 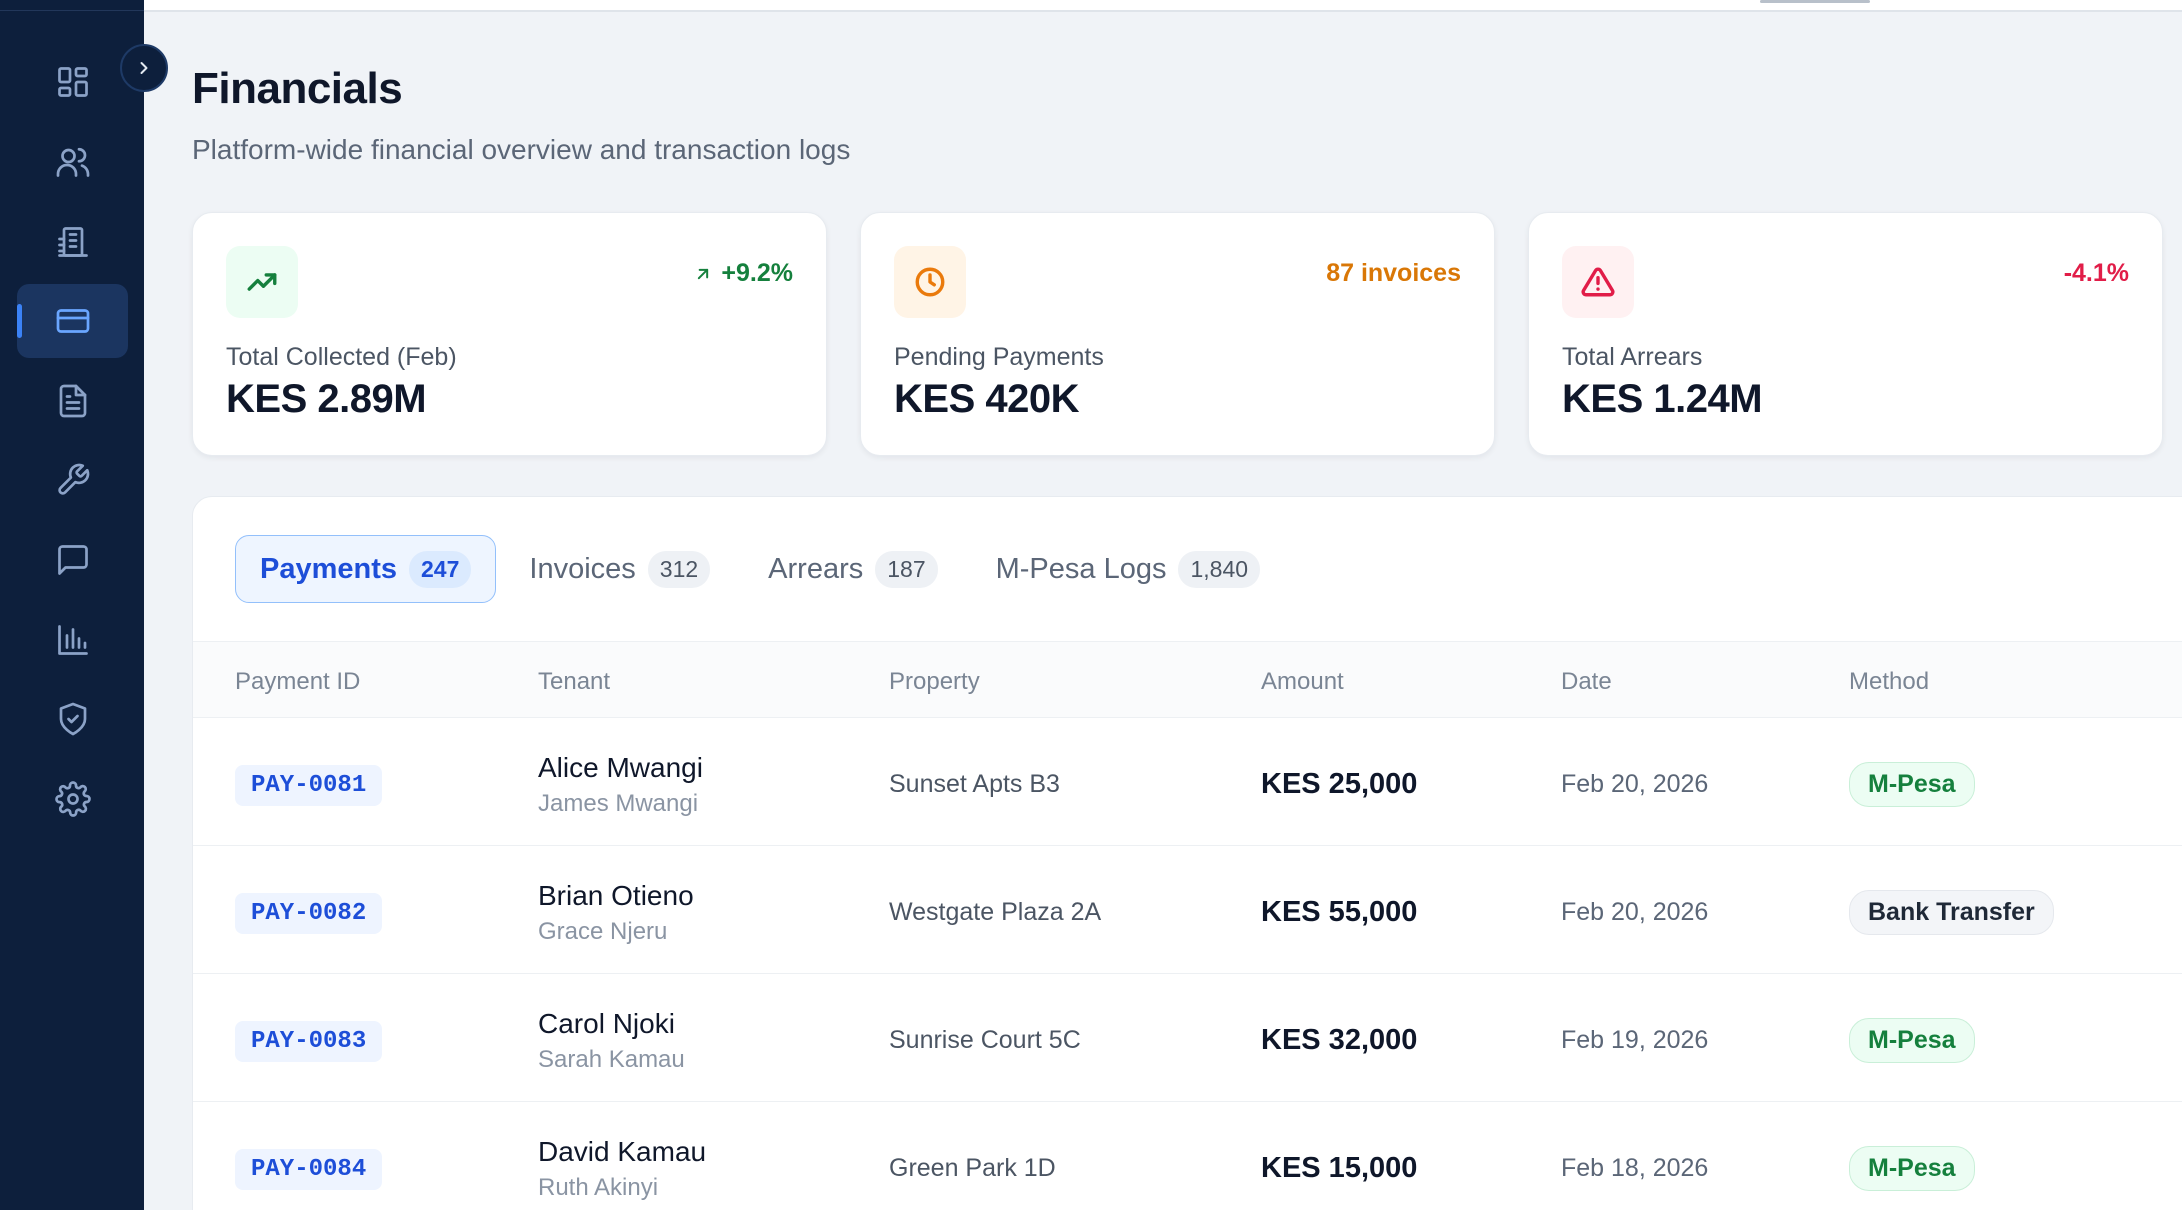 I want to click on tab-count-badge: 312, so click(x=679, y=569).